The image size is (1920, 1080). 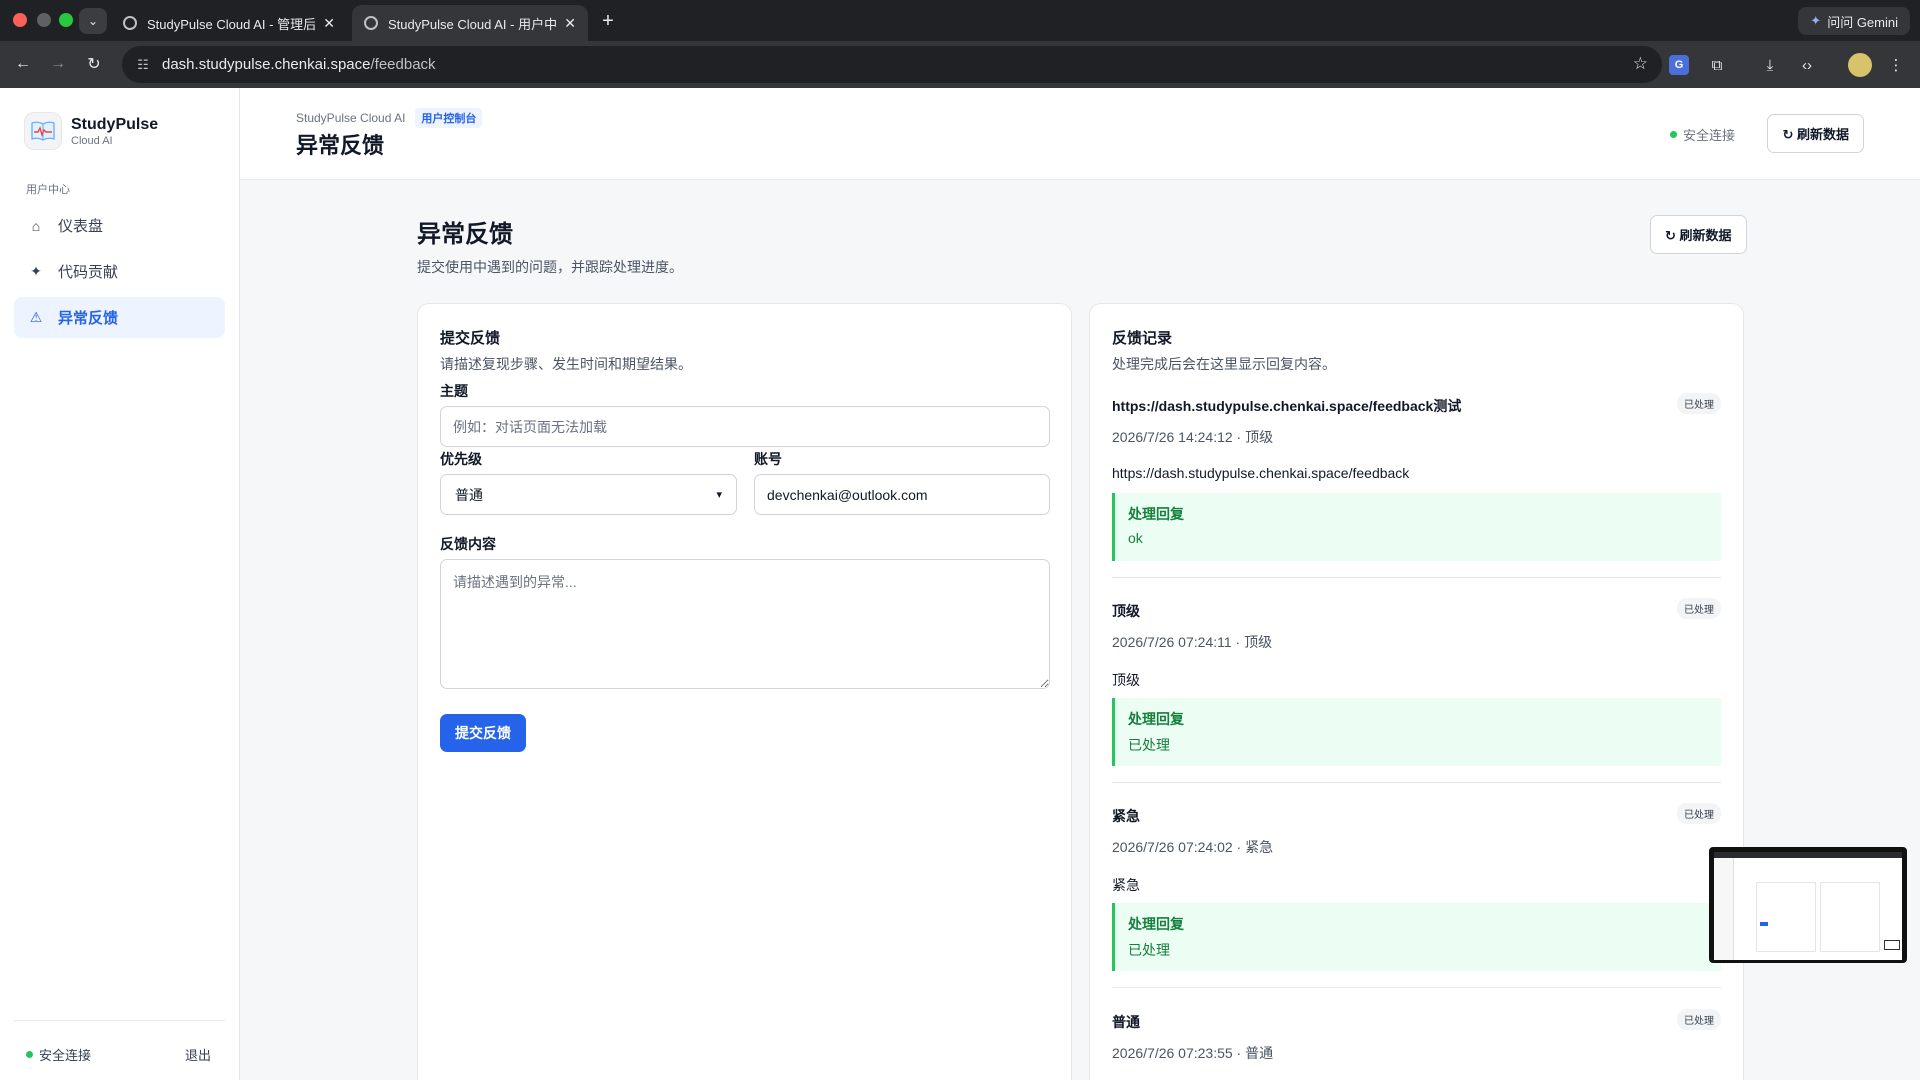 I want to click on record-body: 顶级, so click(x=1126, y=680).